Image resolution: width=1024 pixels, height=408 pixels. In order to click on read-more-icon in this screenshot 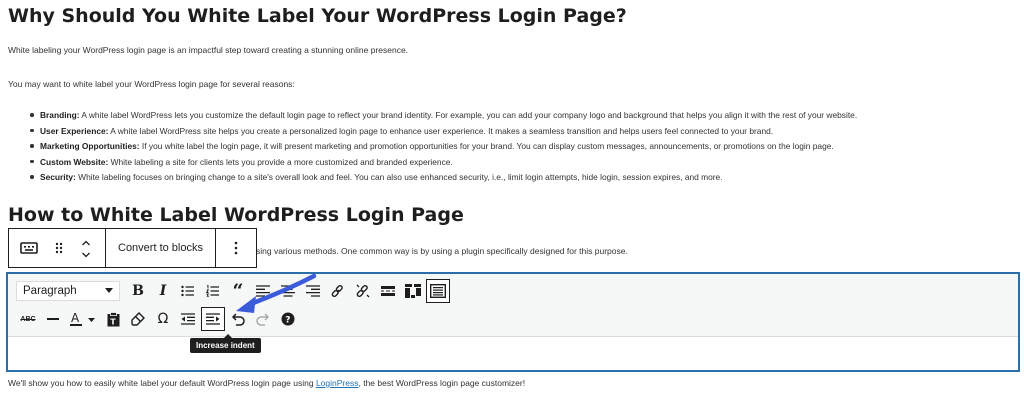, I will do `click(388, 291)`.